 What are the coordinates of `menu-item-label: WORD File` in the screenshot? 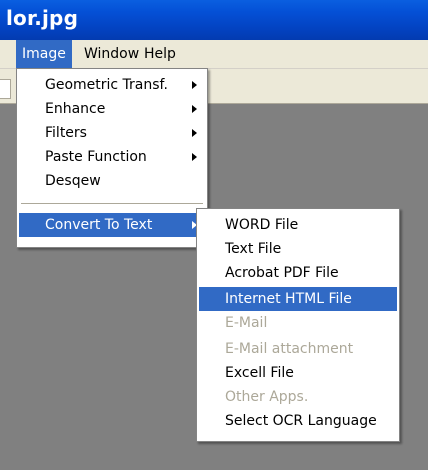 It's located at (262, 225).